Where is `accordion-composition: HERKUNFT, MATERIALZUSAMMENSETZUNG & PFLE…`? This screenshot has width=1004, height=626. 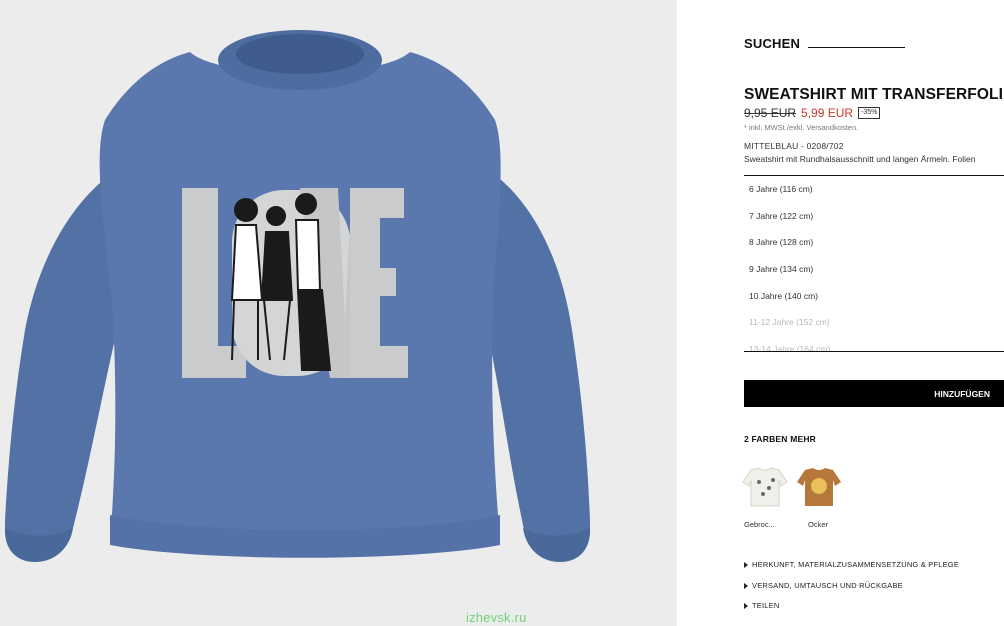
accordion-composition: HERKUNFT, MATERIALZUSAMMENSETZUNG & PFLE… is located at coordinates (851, 564).